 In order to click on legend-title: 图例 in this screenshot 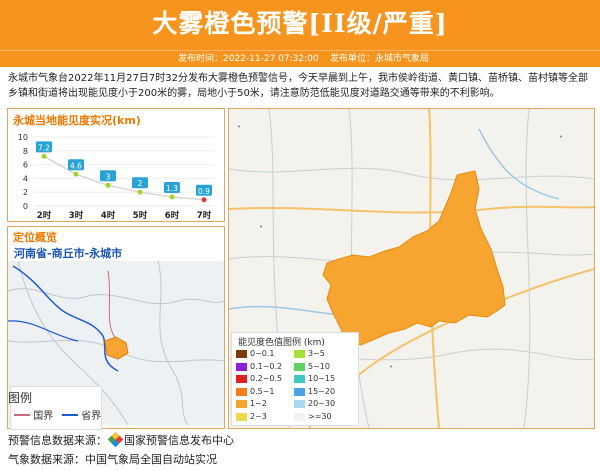, I will do `click(20, 398)`.